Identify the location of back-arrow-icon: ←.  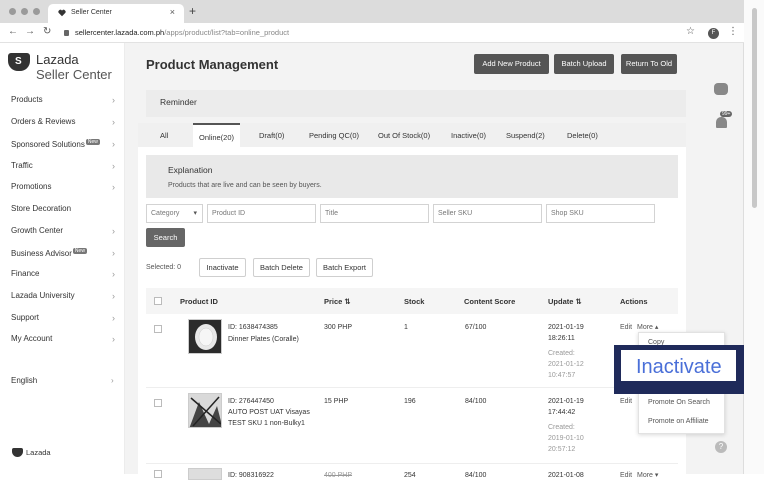
(13, 31).